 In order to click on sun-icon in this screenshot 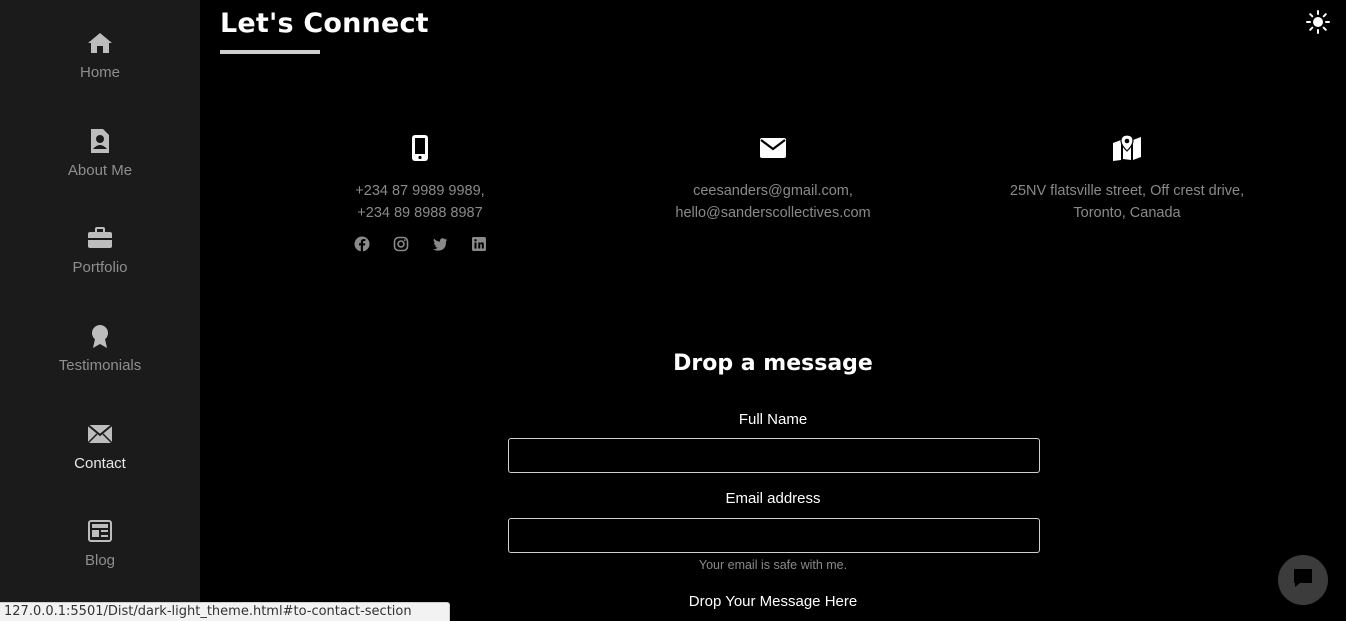, I will do `click(1318, 24)`.